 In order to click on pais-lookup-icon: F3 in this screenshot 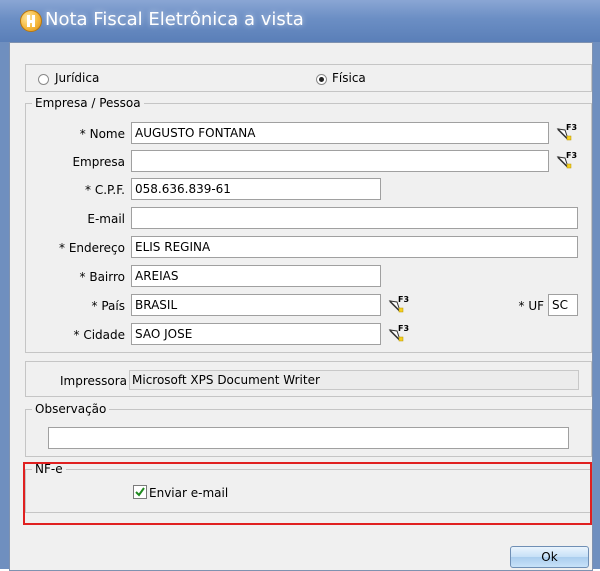, I will do `click(399, 304)`.